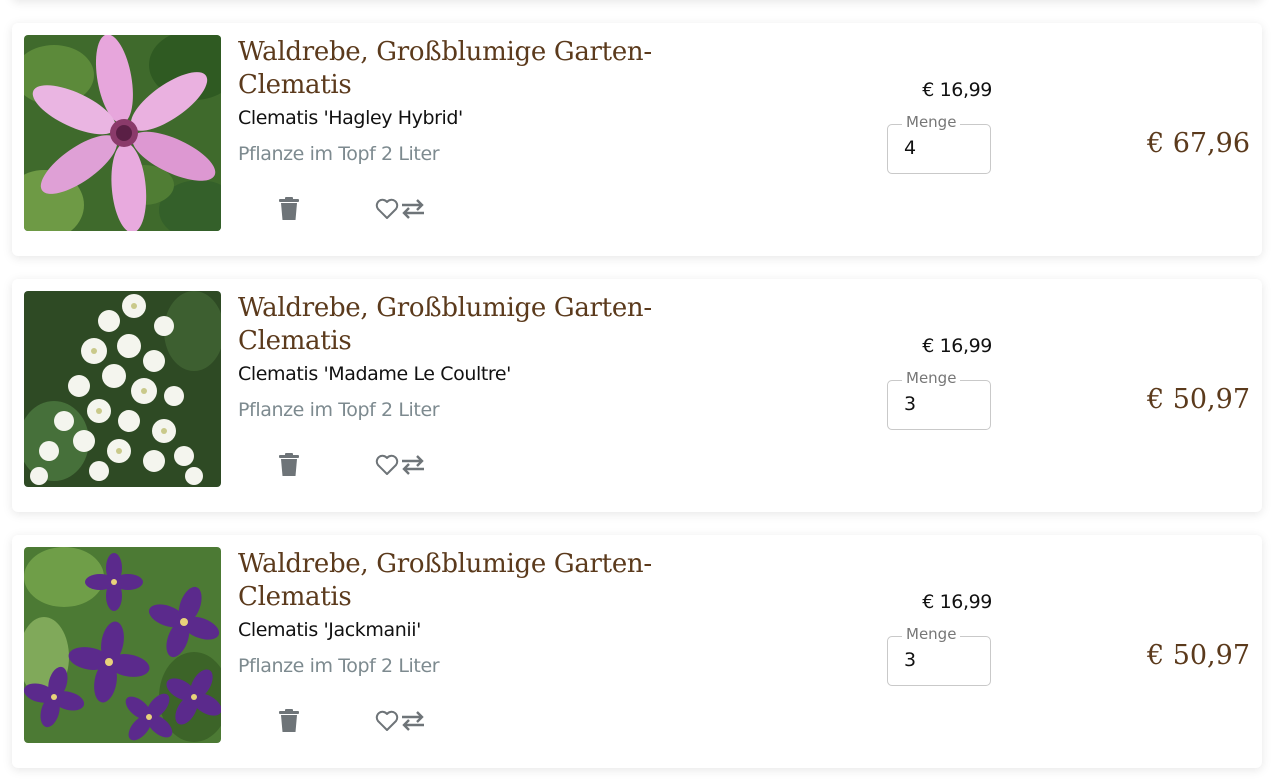 Image resolution: width=1280 pixels, height=783 pixels. I want to click on line-total: € 67,96, so click(1198, 143).